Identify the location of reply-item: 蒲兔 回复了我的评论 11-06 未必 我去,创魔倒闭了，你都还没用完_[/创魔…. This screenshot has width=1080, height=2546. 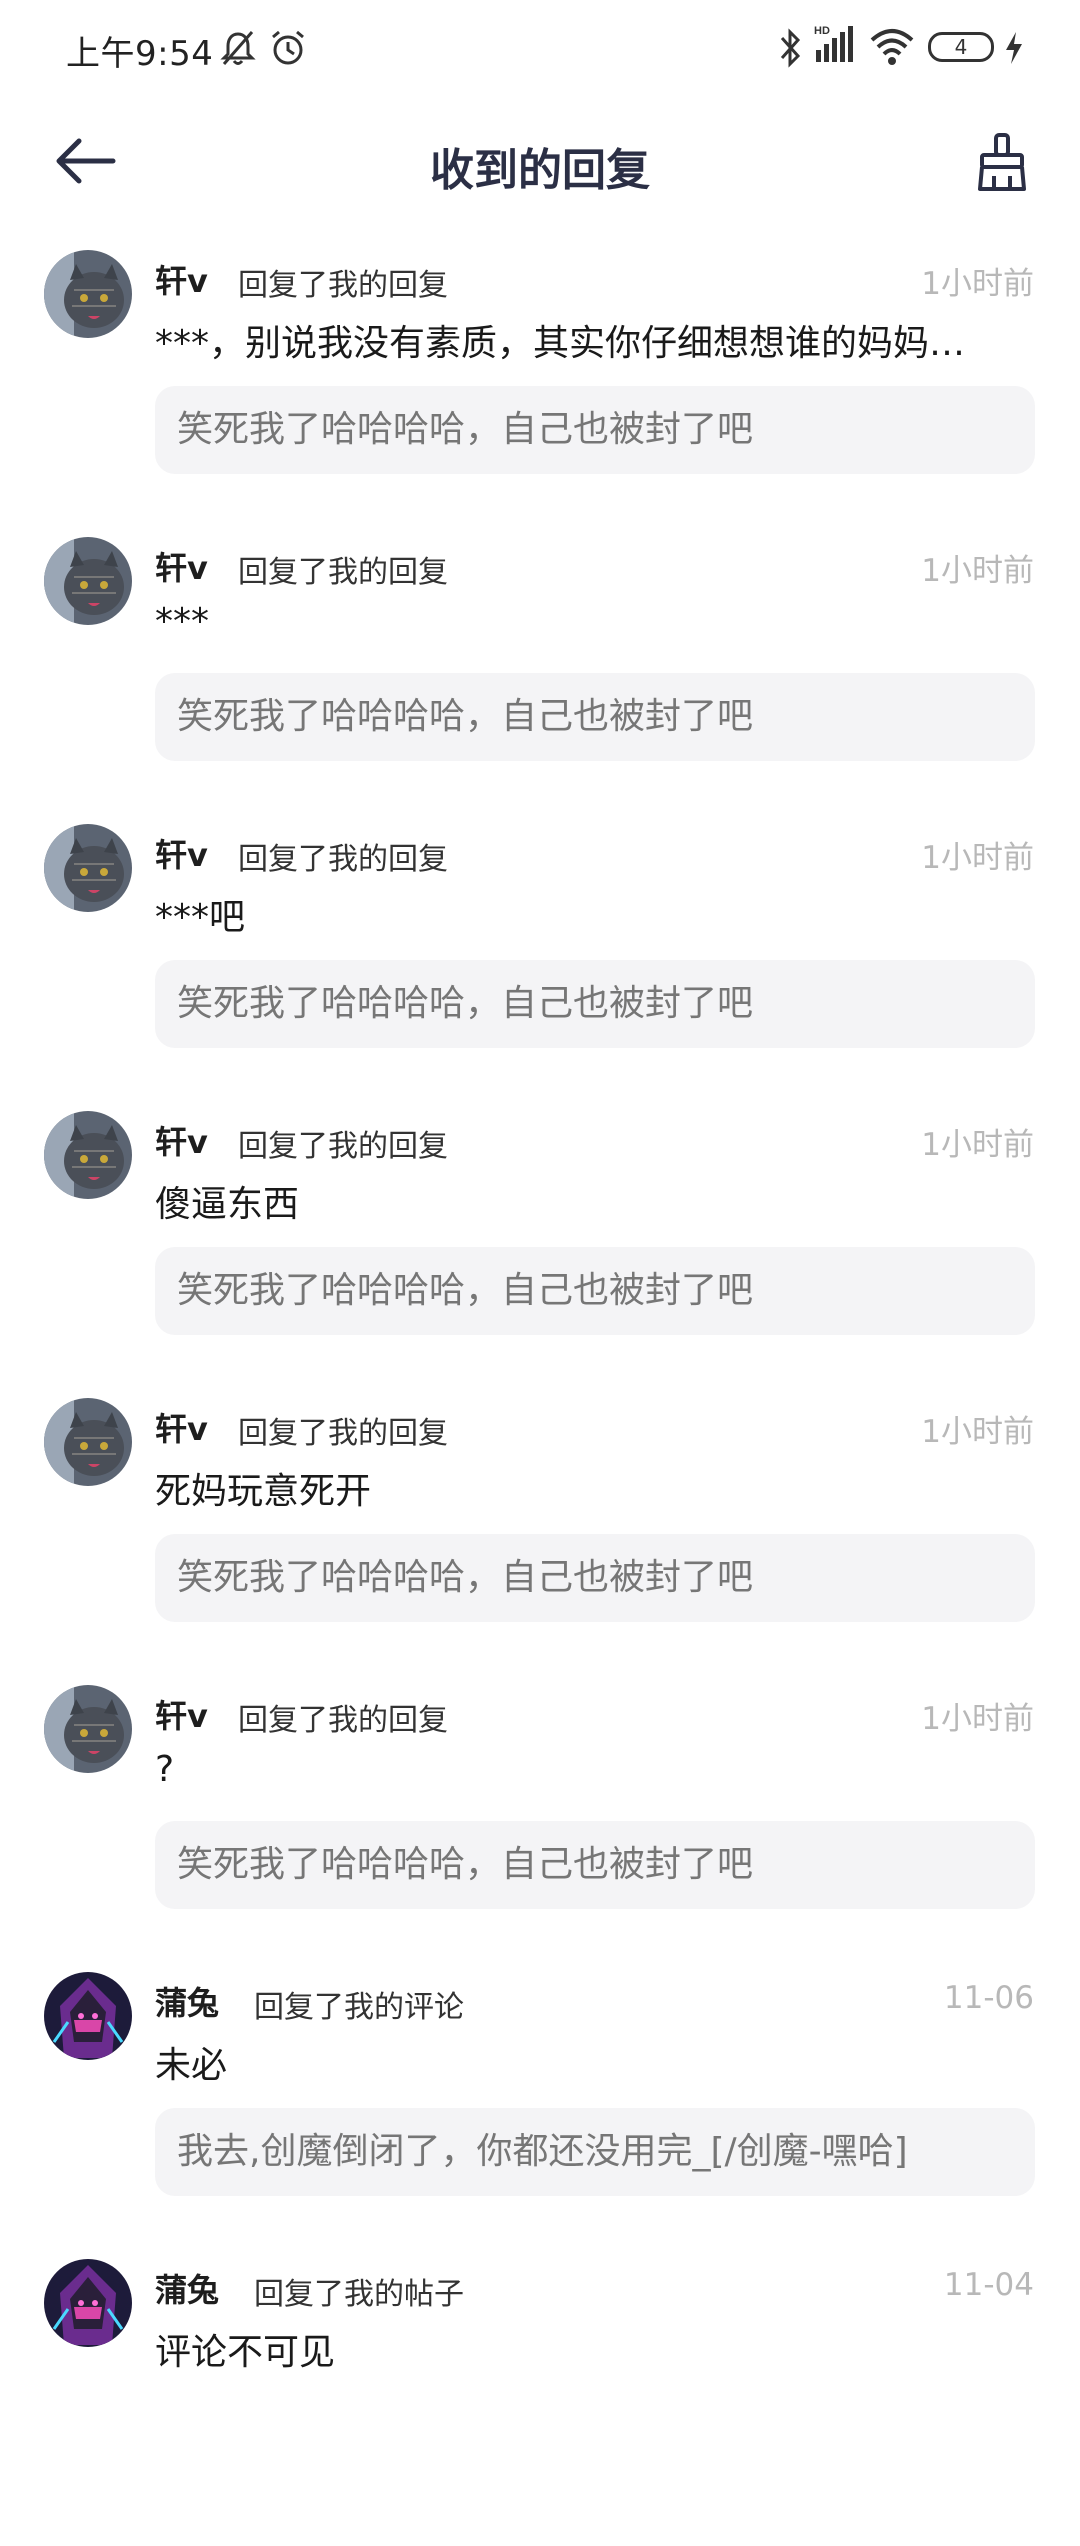
(540, 2115).